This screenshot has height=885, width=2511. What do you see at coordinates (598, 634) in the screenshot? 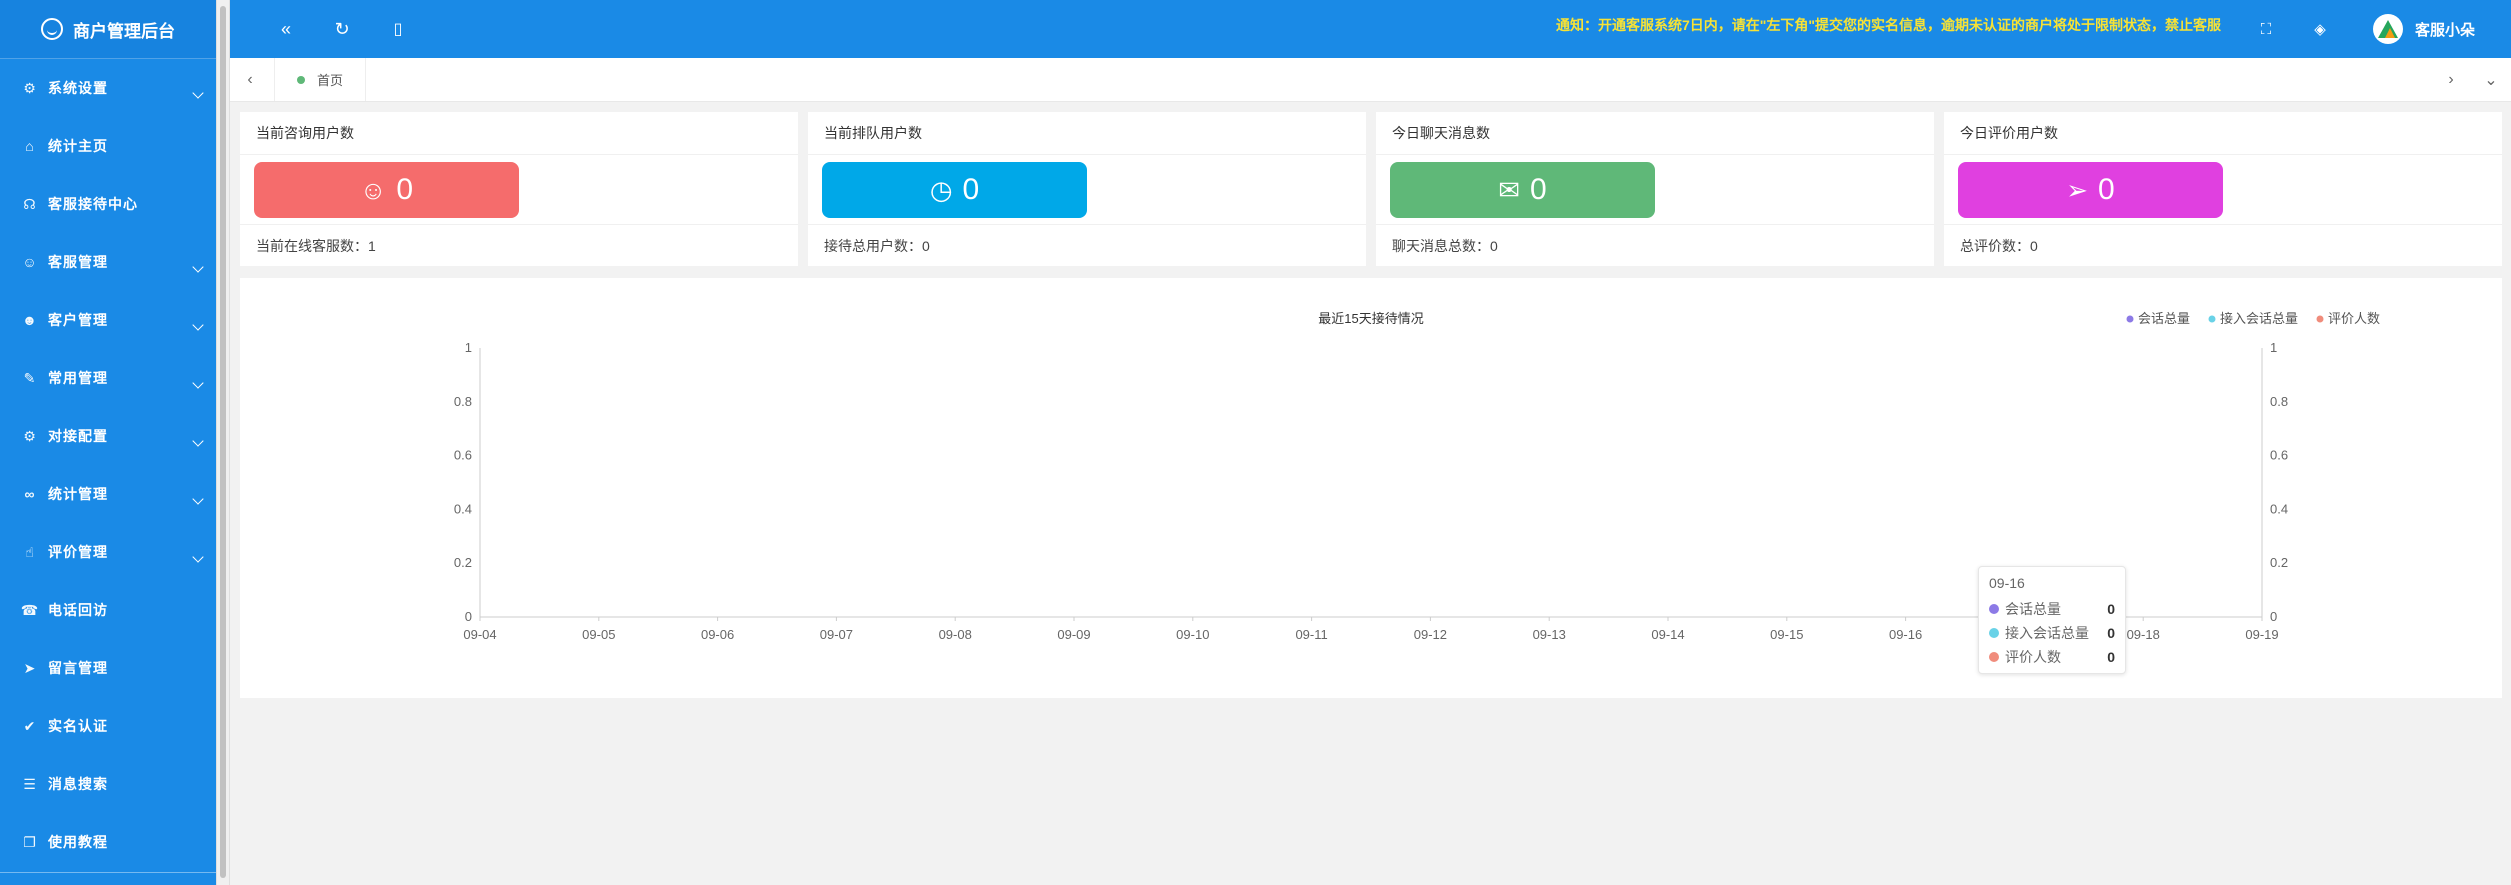
I see `x-tick-label: 09-05` at bounding box center [598, 634].